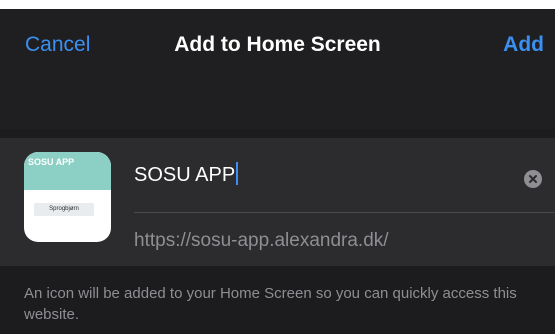  Describe the element at coordinates (344, 212) in the screenshot. I see `field-divider` at that location.